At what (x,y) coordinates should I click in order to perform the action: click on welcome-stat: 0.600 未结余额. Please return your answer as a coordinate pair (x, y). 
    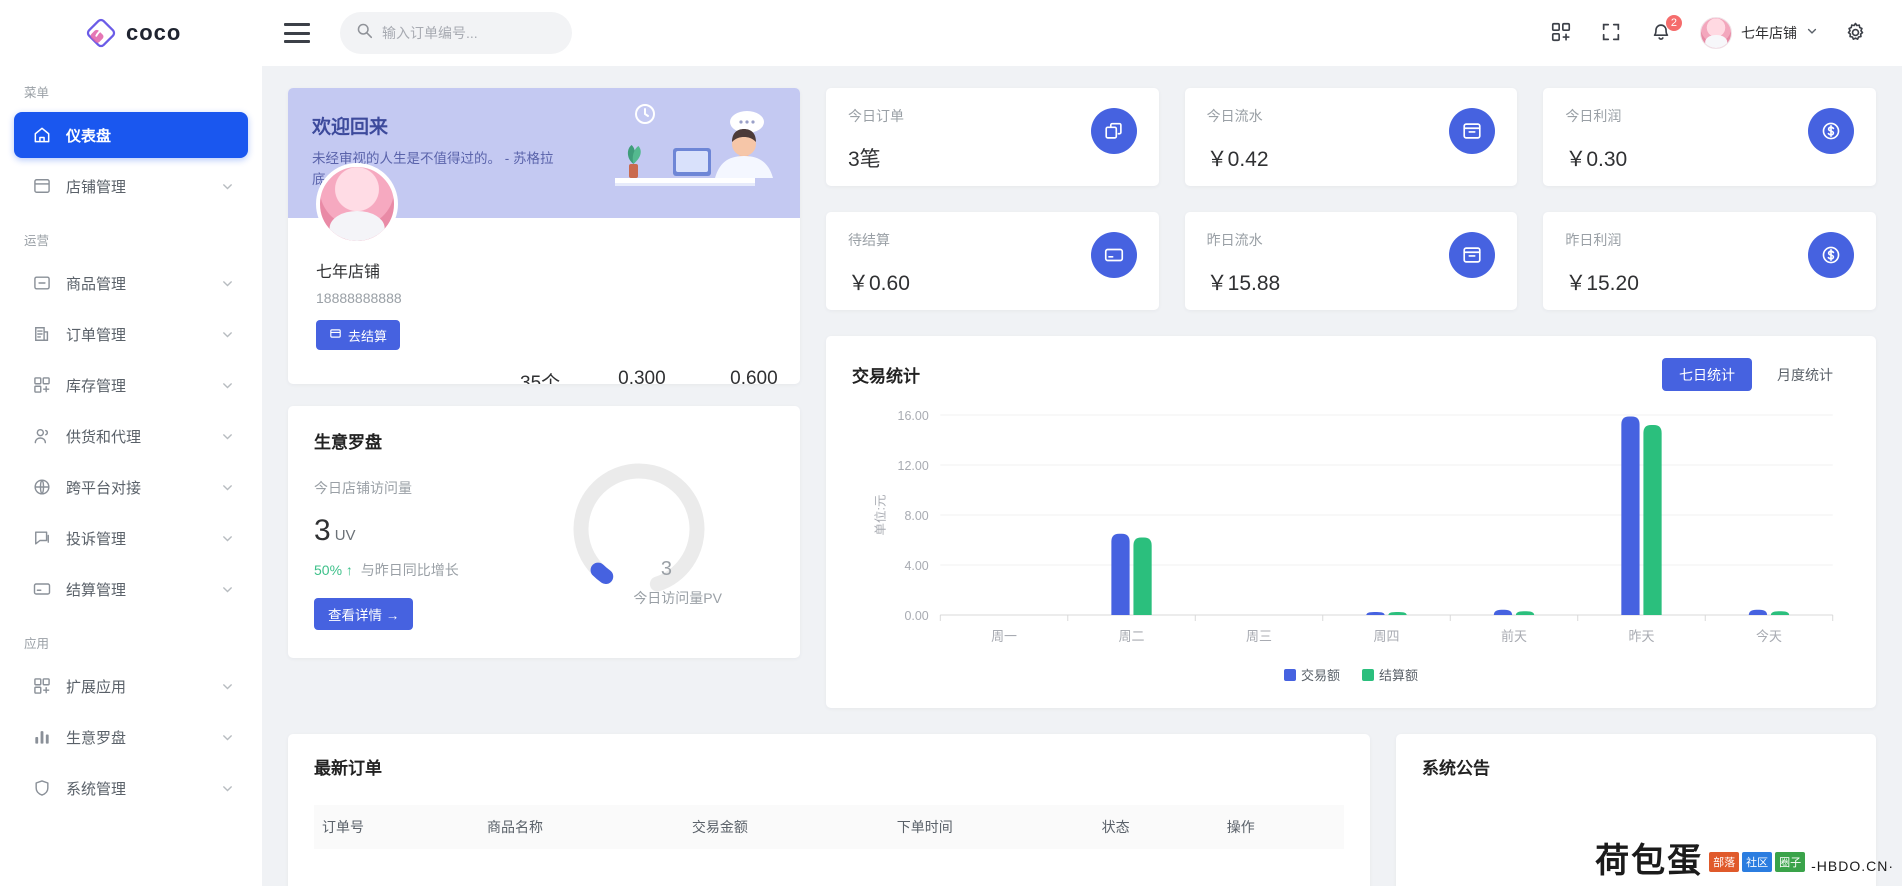
    Looking at the image, I should click on (757, 376).